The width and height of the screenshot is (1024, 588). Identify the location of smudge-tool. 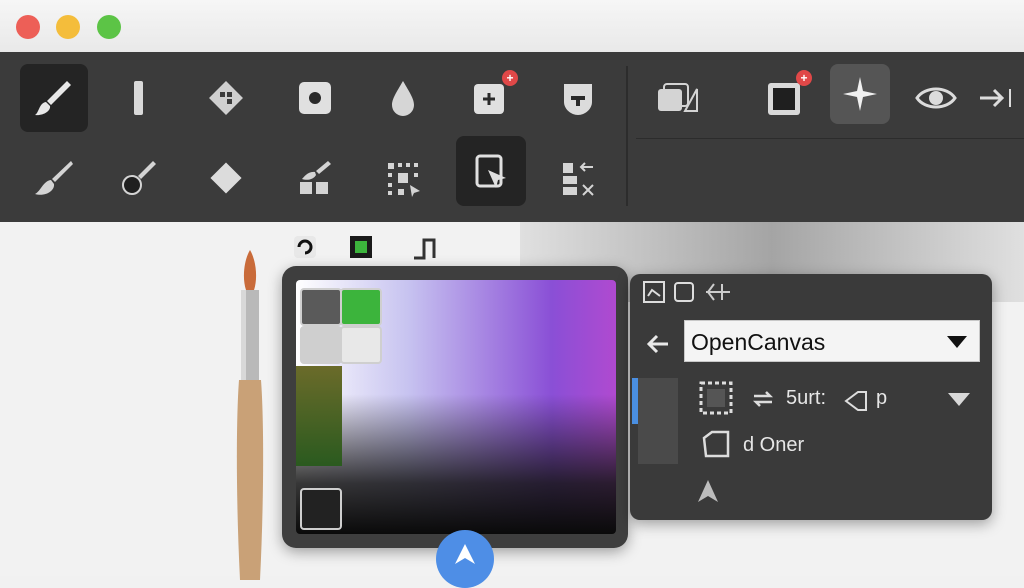
(138, 98).